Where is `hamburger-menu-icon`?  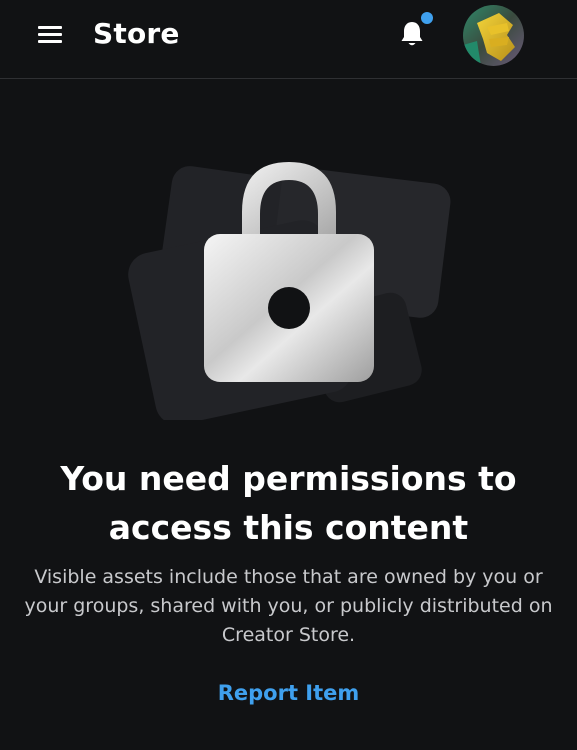
hamburger-menu-icon is located at coordinates (51, 35).